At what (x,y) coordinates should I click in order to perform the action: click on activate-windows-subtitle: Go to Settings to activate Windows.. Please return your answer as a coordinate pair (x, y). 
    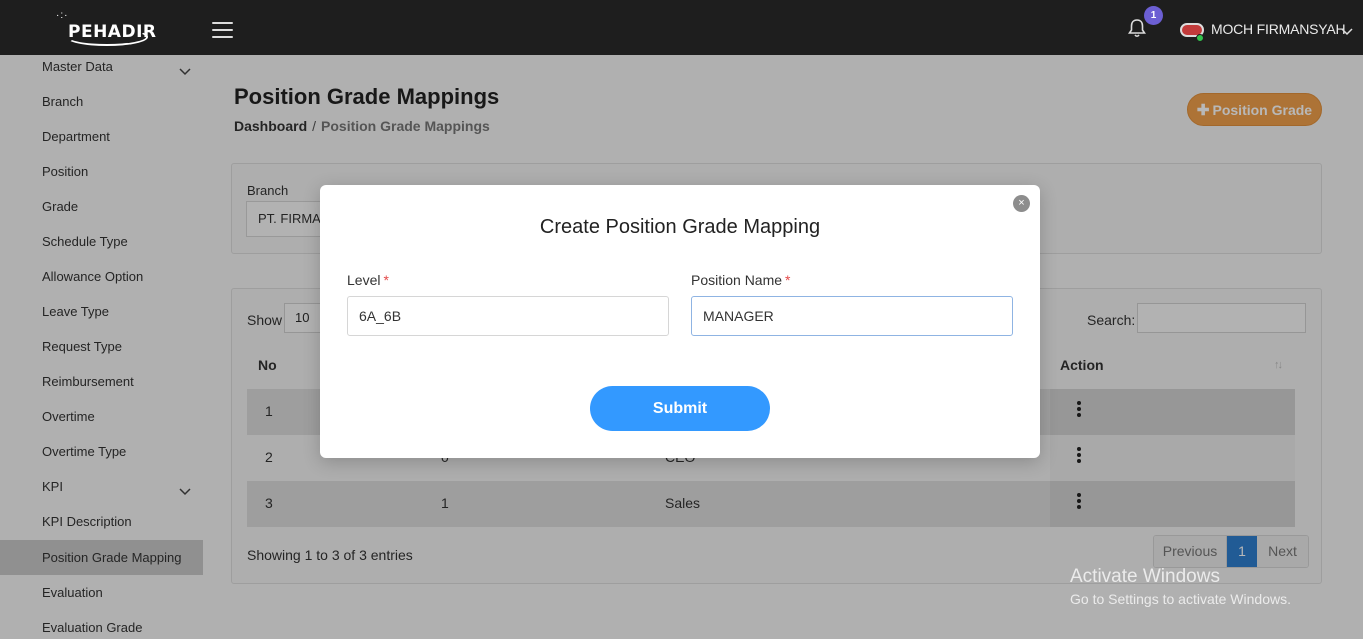
    Looking at the image, I should click on (1180, 599).